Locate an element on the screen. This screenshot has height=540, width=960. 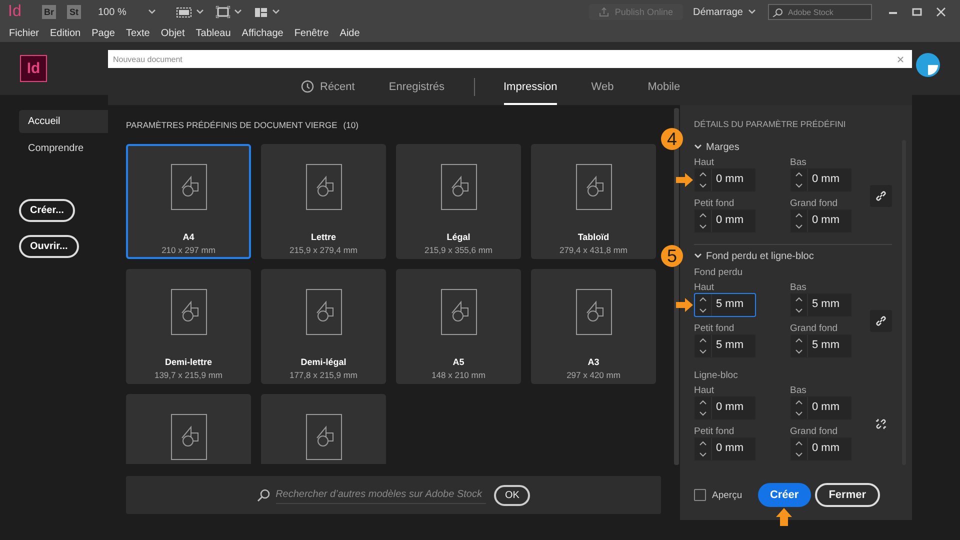
menu-item: Fenêtre is located at coordinates (311, 33).